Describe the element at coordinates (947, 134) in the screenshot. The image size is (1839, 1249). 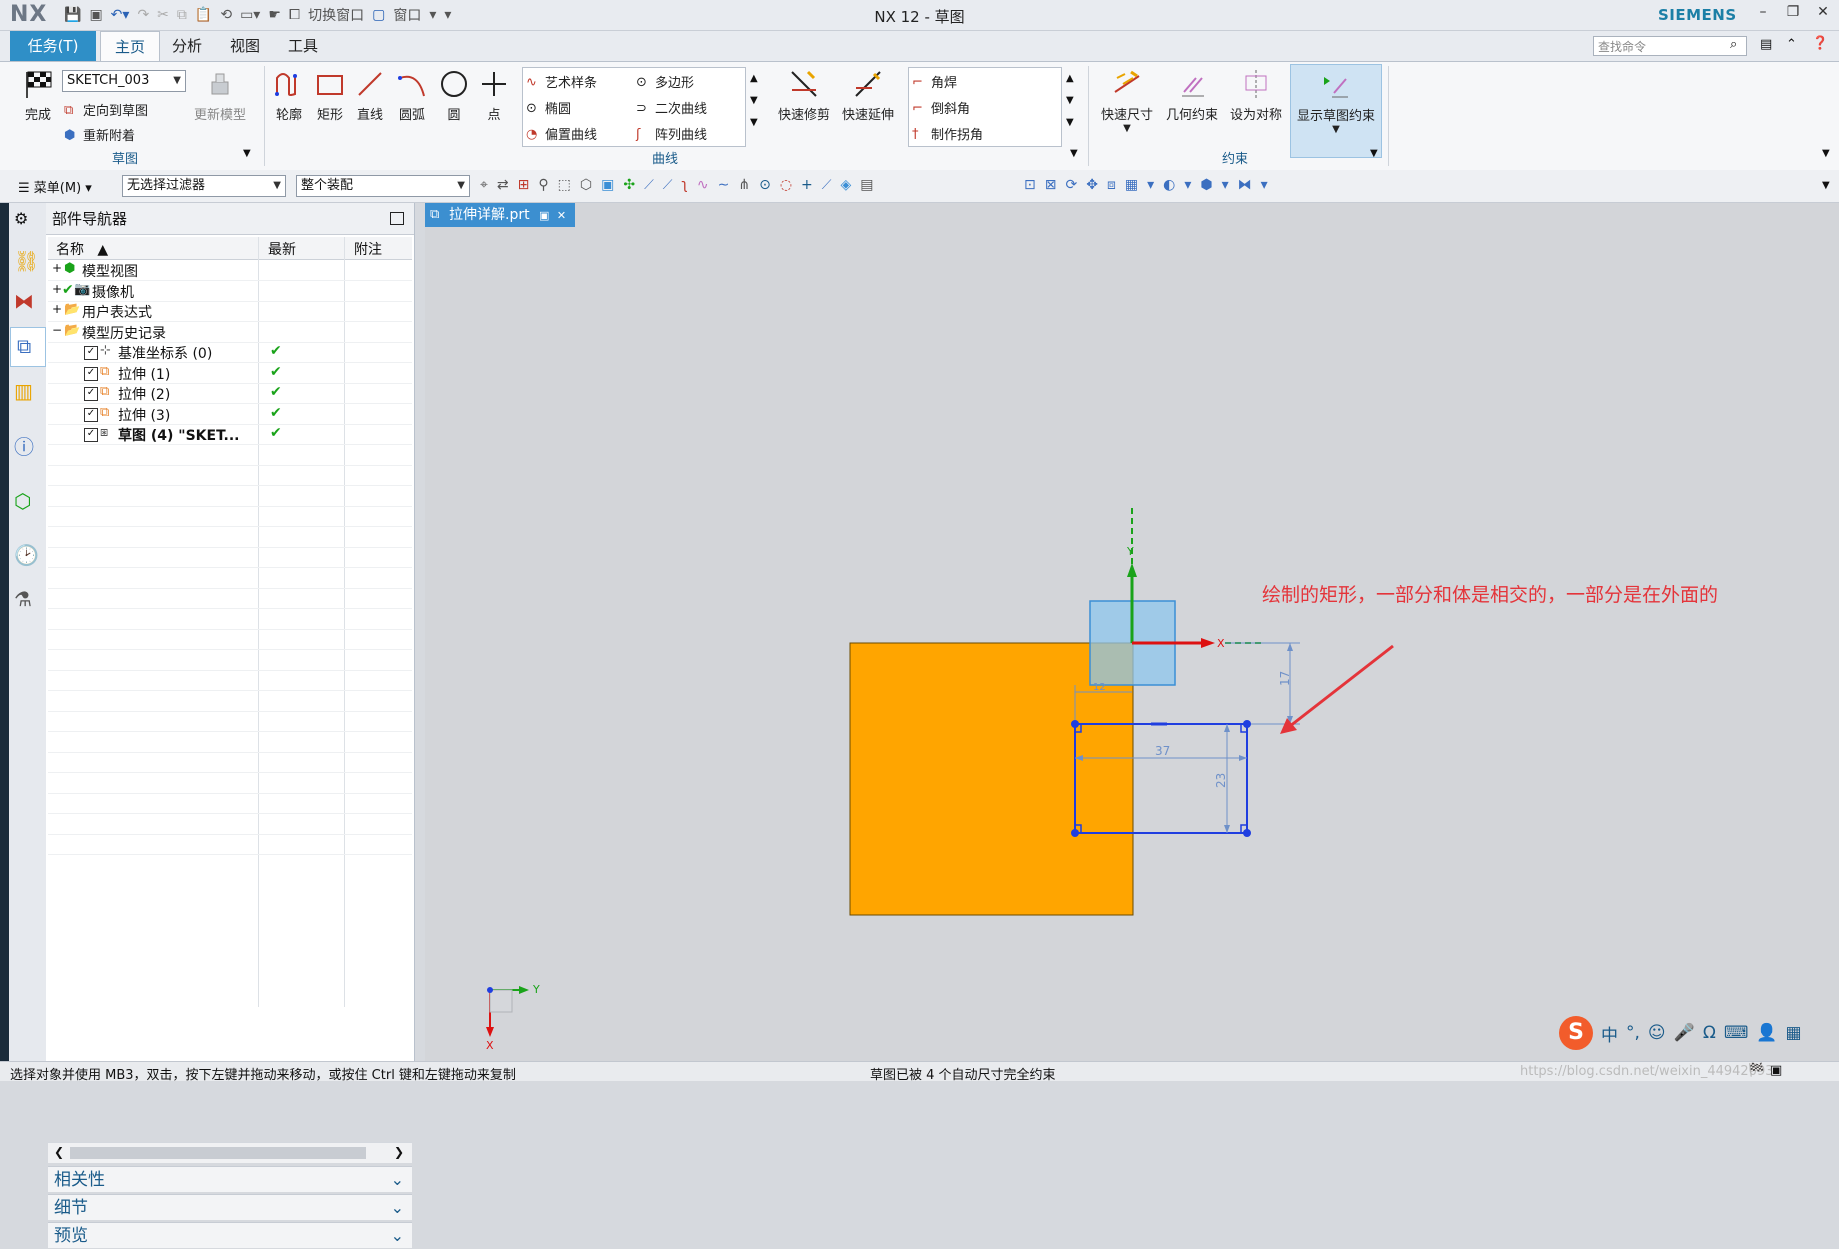
I see `make-corner-button: † 制作拐角` at that location.